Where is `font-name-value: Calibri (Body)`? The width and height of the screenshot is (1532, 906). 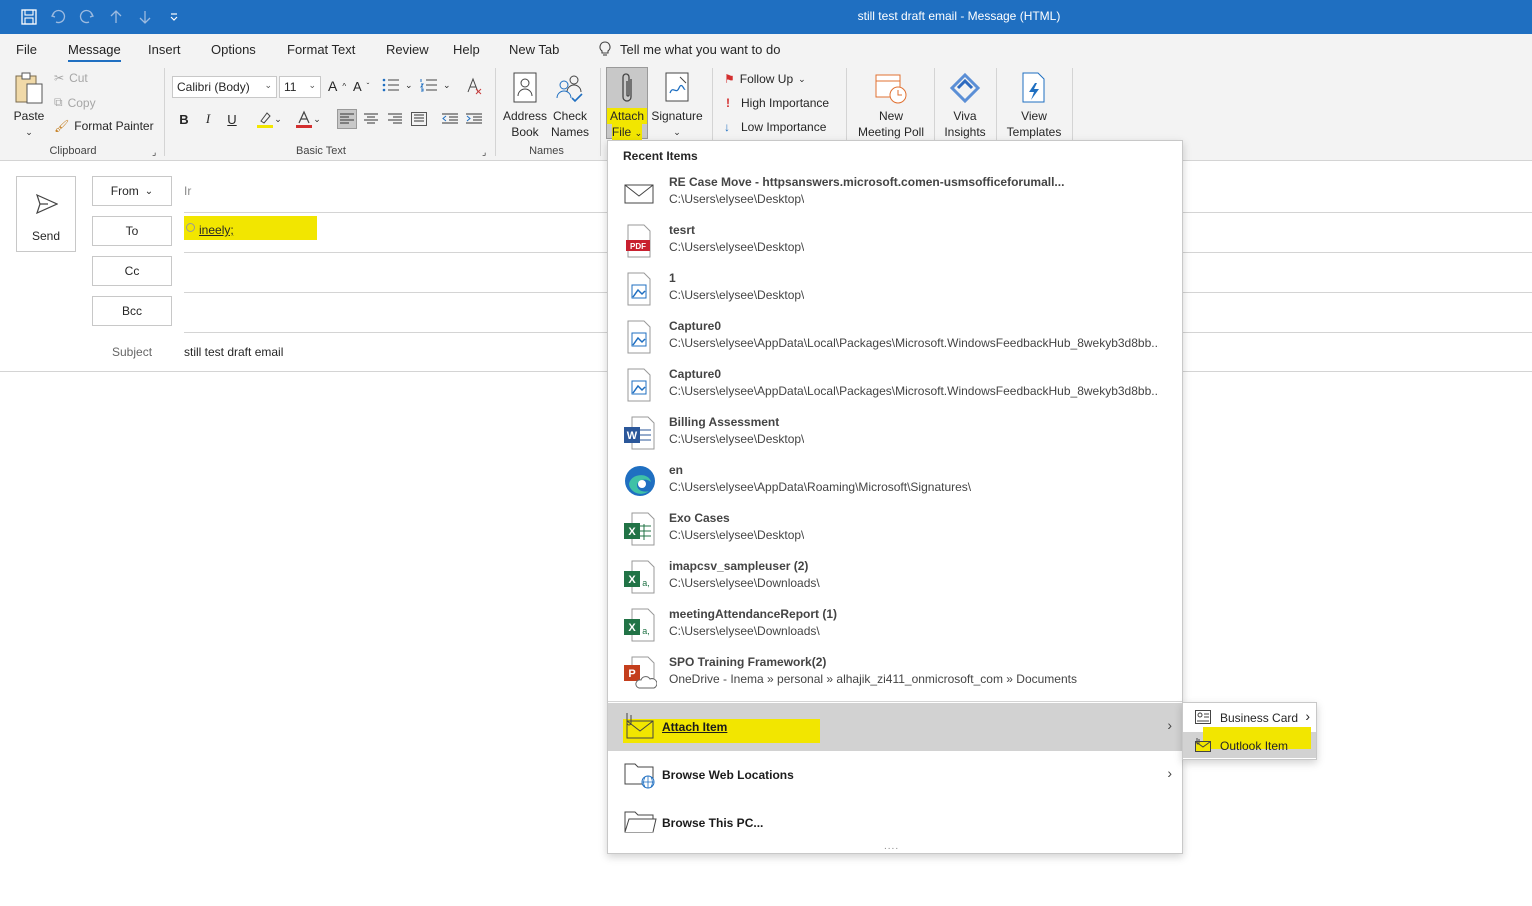
font-name-value: Calibri (Body) is located at coordinates (213, 87).